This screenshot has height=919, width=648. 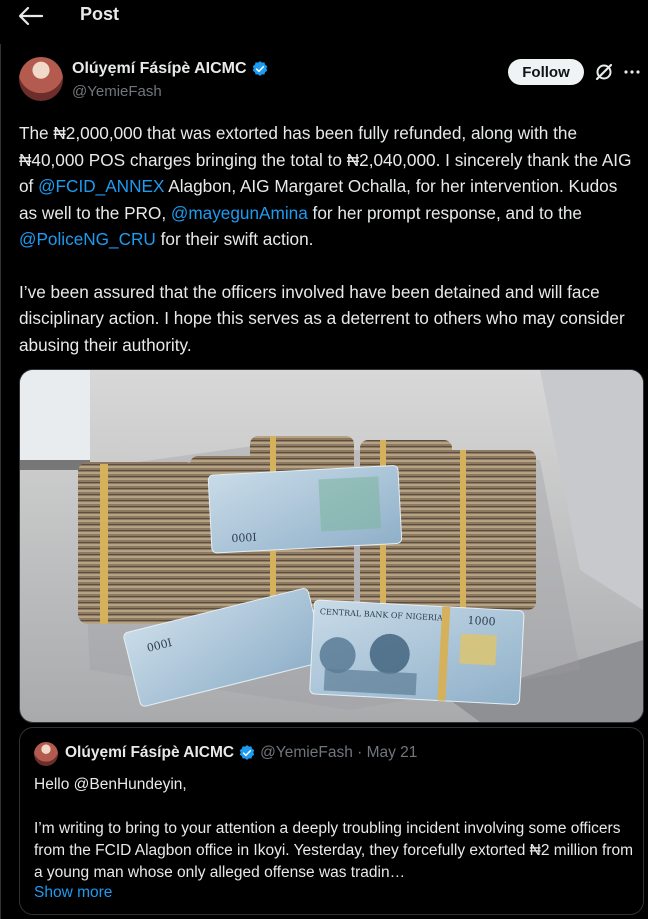 What do you see at coordinates (117, 91) in the screenshot?
I see `author-handle: @YemieFash` at bounding box center [117, 91].